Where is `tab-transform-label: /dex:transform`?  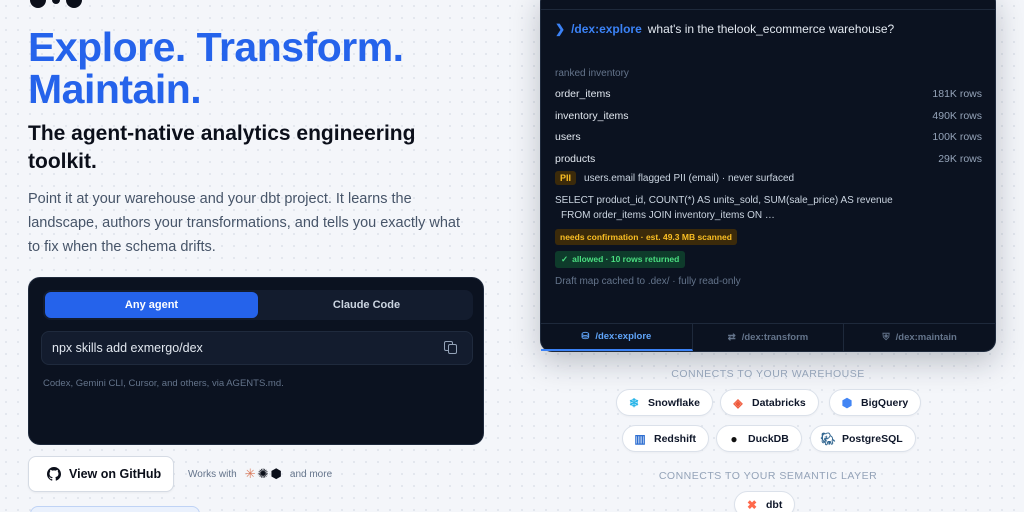 tab-transform-label: /dex:transform is located at coordinates (775, 337).